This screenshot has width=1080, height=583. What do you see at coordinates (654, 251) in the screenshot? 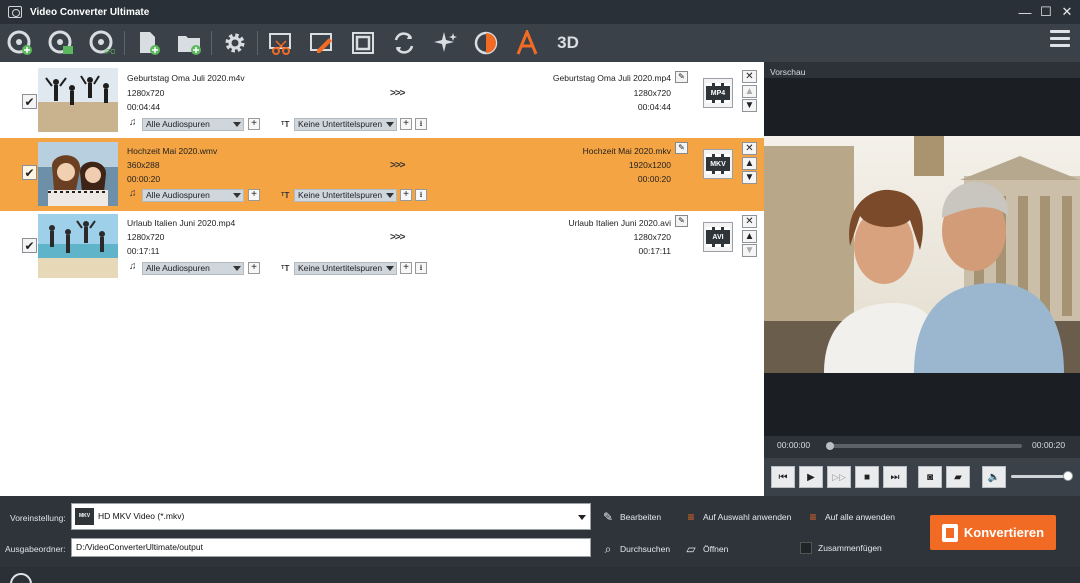
I see `target-duration: 00:17:11` at bounding box center [654, 251].